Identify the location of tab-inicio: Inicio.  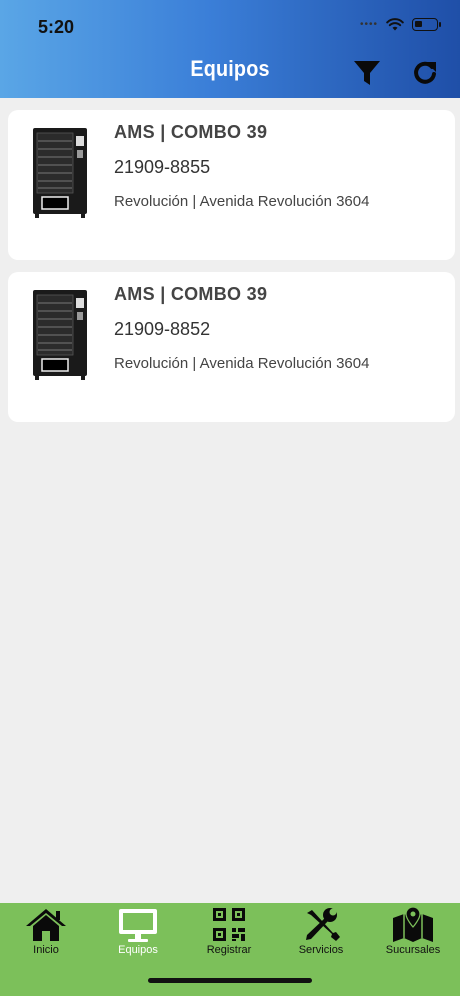
(46, 931).